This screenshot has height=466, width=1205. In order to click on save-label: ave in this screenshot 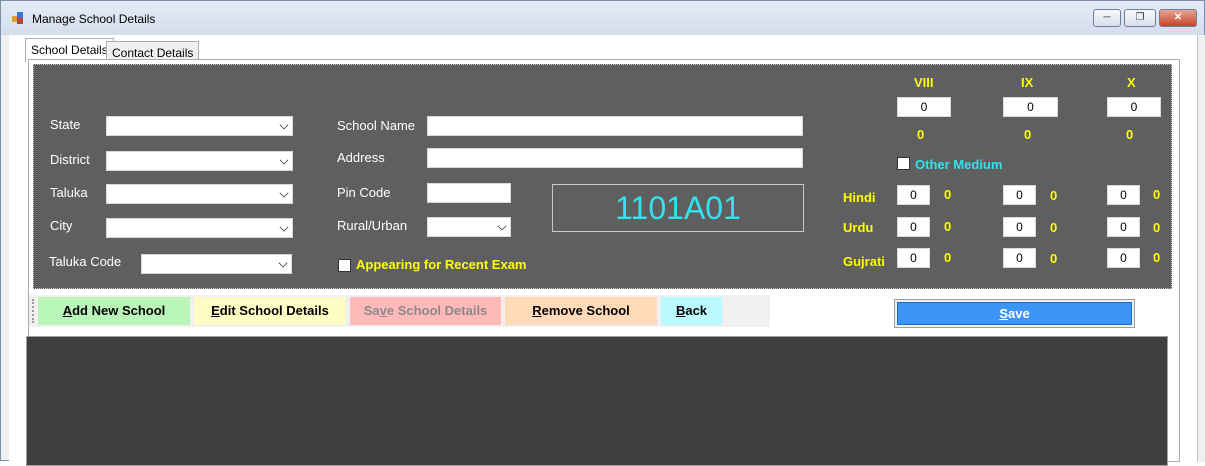, I will do `click(1018, 313)`.